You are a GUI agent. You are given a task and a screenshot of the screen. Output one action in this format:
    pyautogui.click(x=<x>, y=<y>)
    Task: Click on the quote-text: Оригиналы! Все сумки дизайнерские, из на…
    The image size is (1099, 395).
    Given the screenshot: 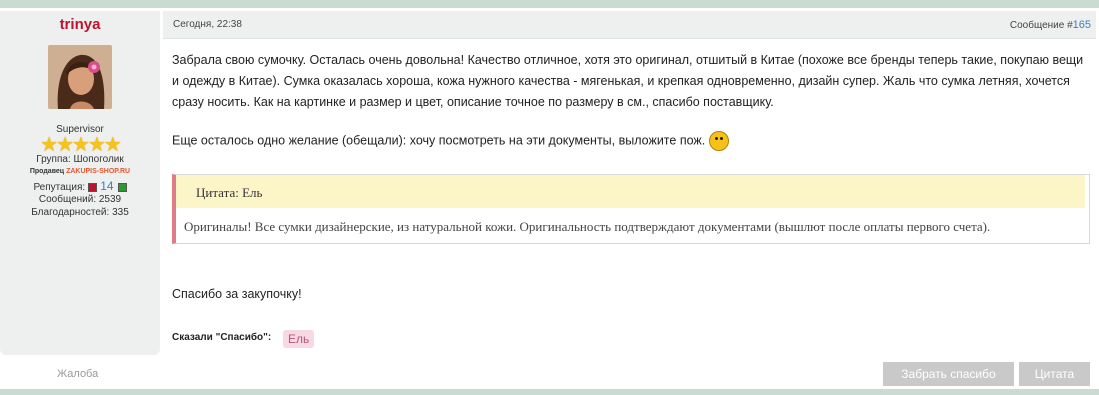 What is the action you would take?
    pyautogui.click(x=587, y=226)
    